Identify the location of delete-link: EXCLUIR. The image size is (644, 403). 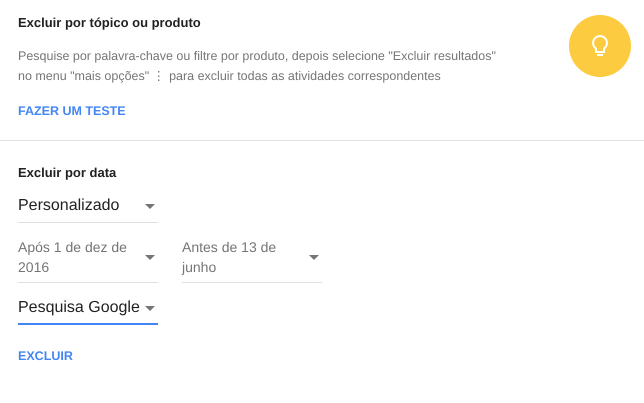
(45, 356).